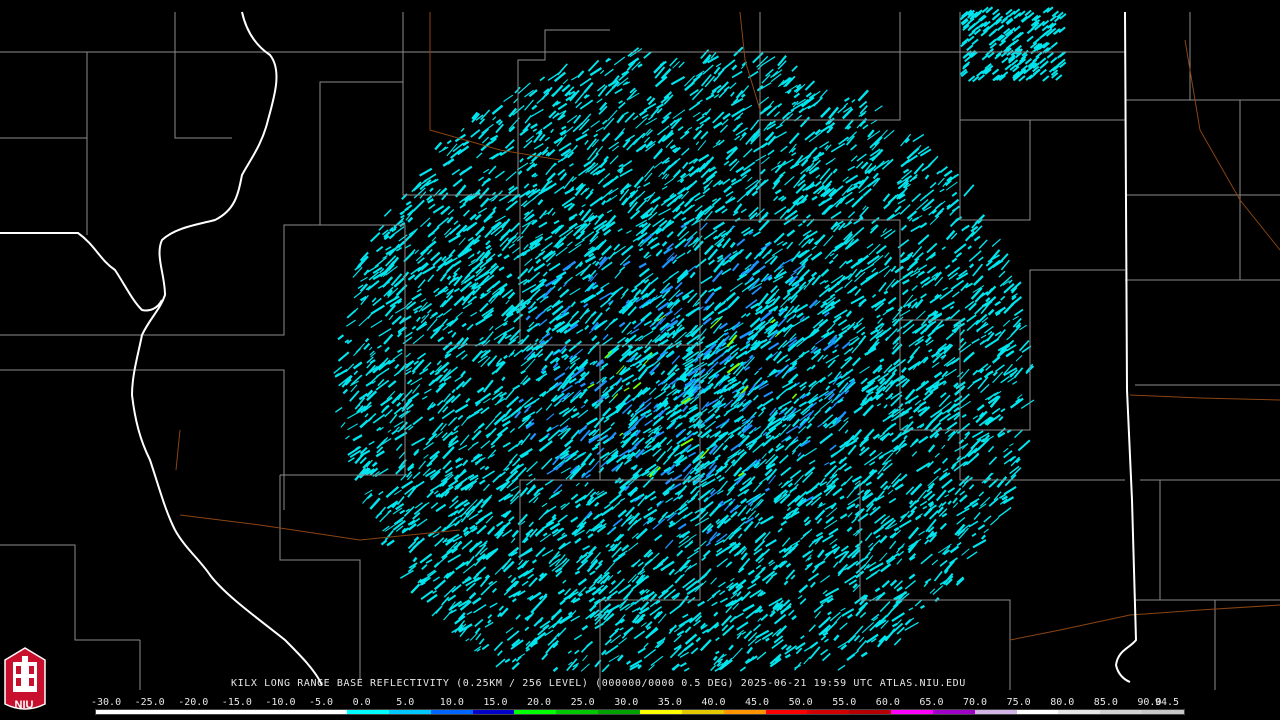  What do you see at coordinates (236, 702) in the screenshot?
I see `scale-label: -15.0` at bounding box center [236, 702].